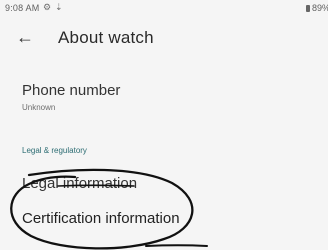  I want to click on battery-icon, so click(308, 8).